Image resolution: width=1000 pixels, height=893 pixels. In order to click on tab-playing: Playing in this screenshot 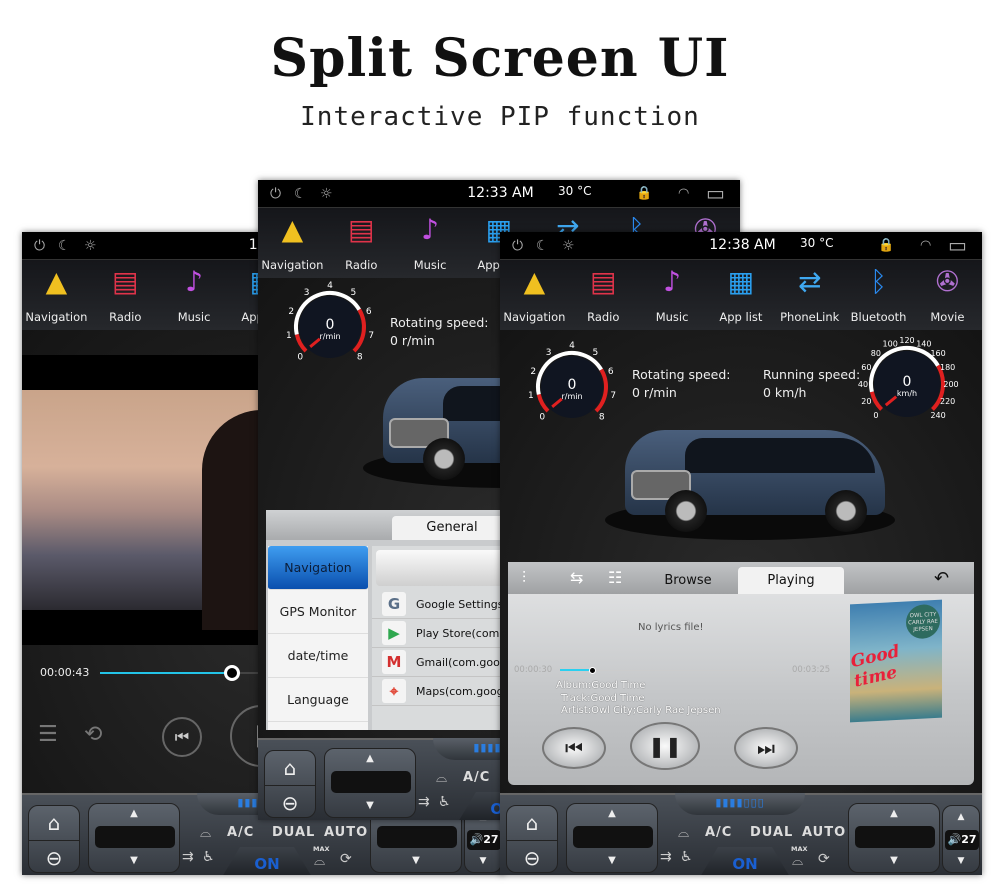, I will do `click(791, 580)`.